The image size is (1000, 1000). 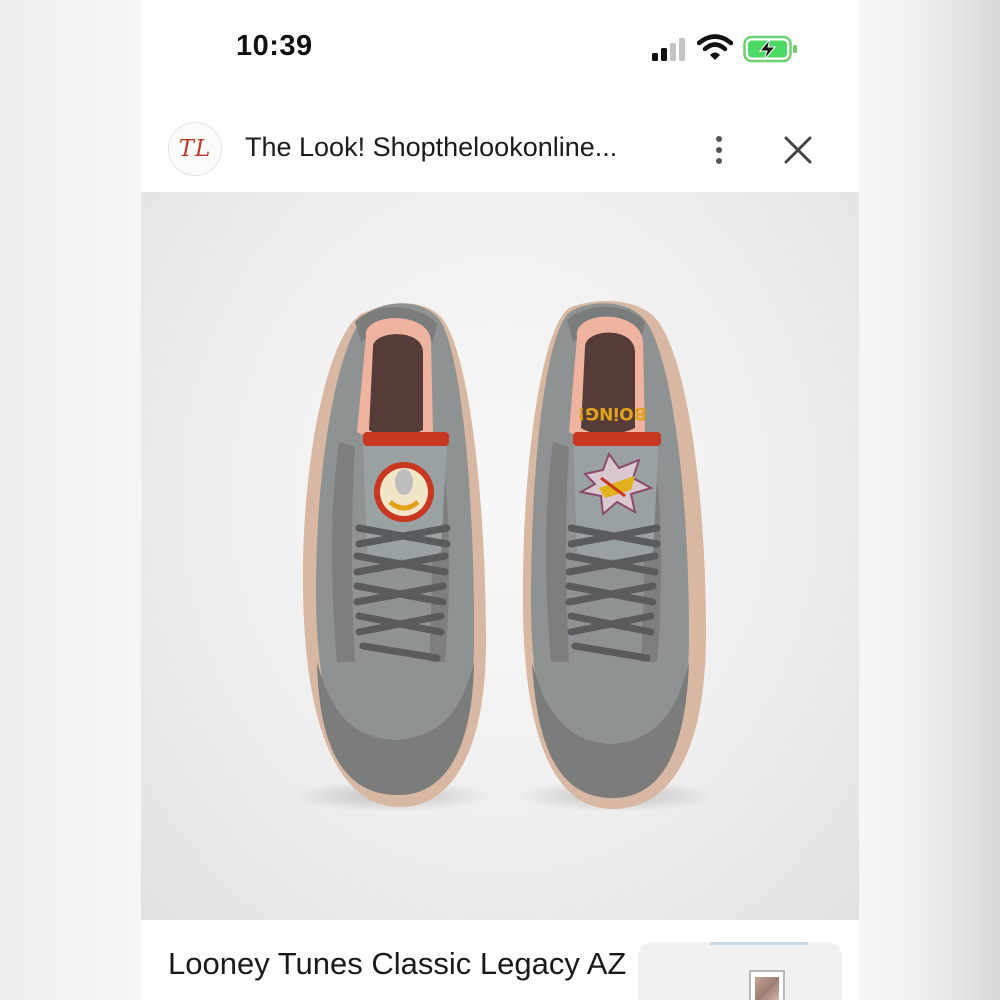 I want to click on wifi-icon, so click(x=715, y=47).